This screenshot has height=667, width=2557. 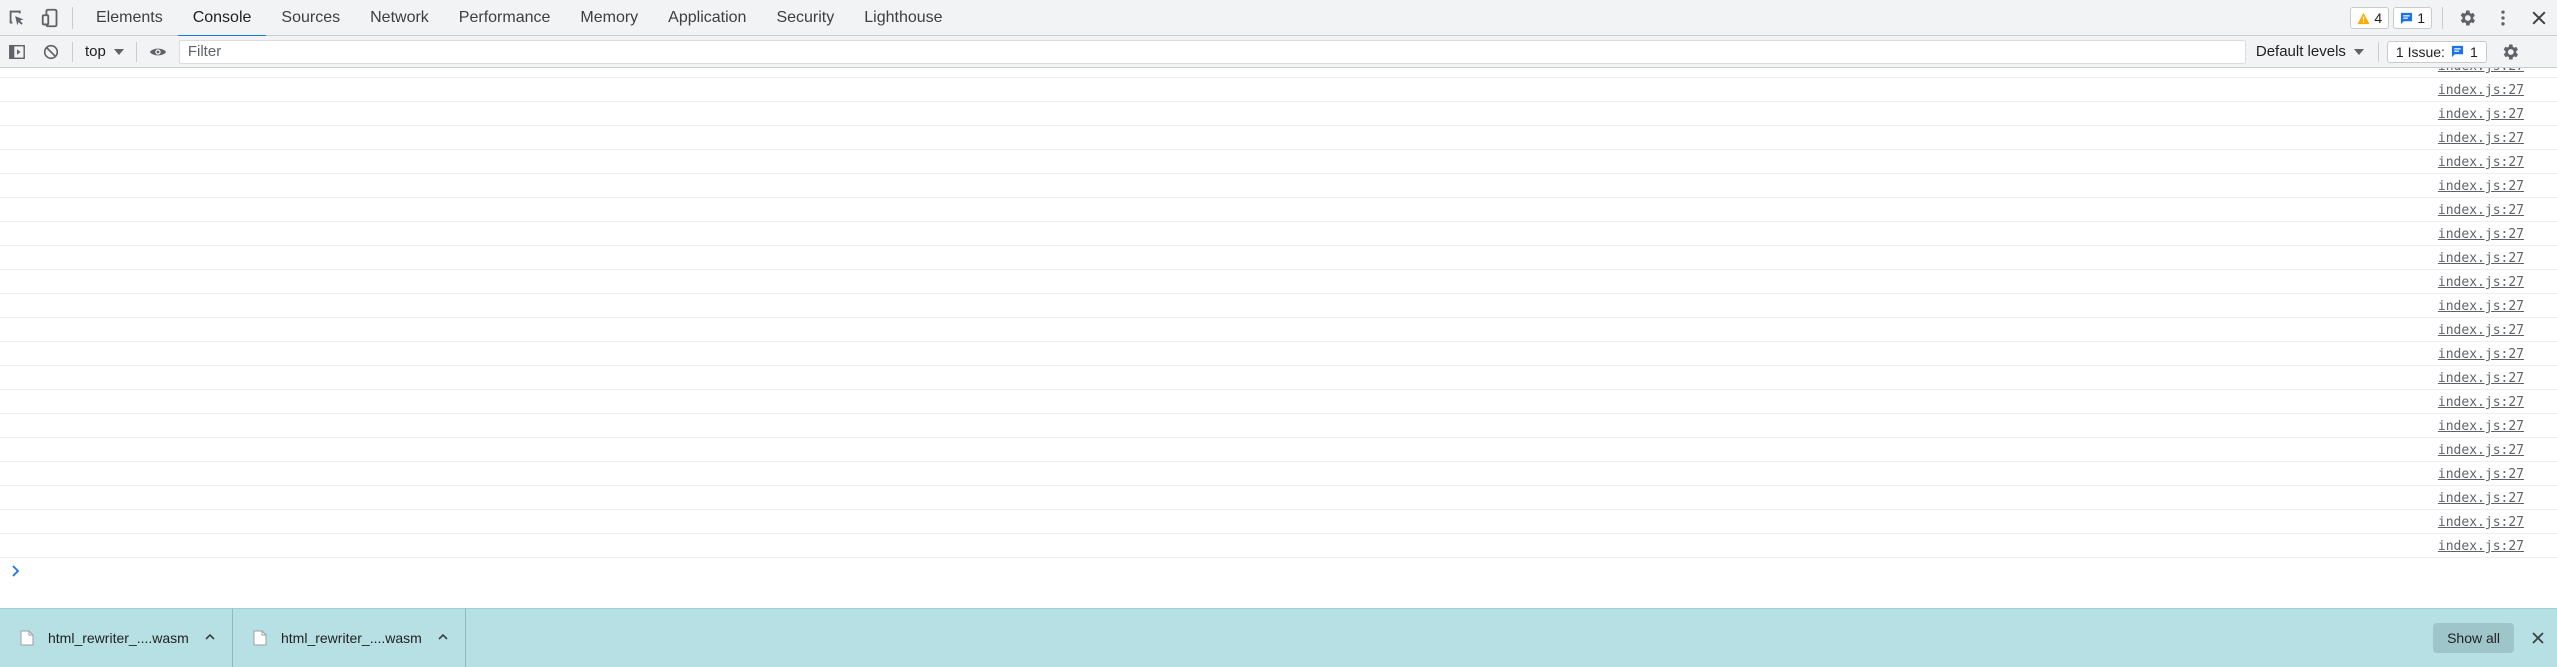 What do you see at coordinates (17, 18) in the screenshot?
I see `inspect-element-icon` at bounding box center [17, 18].